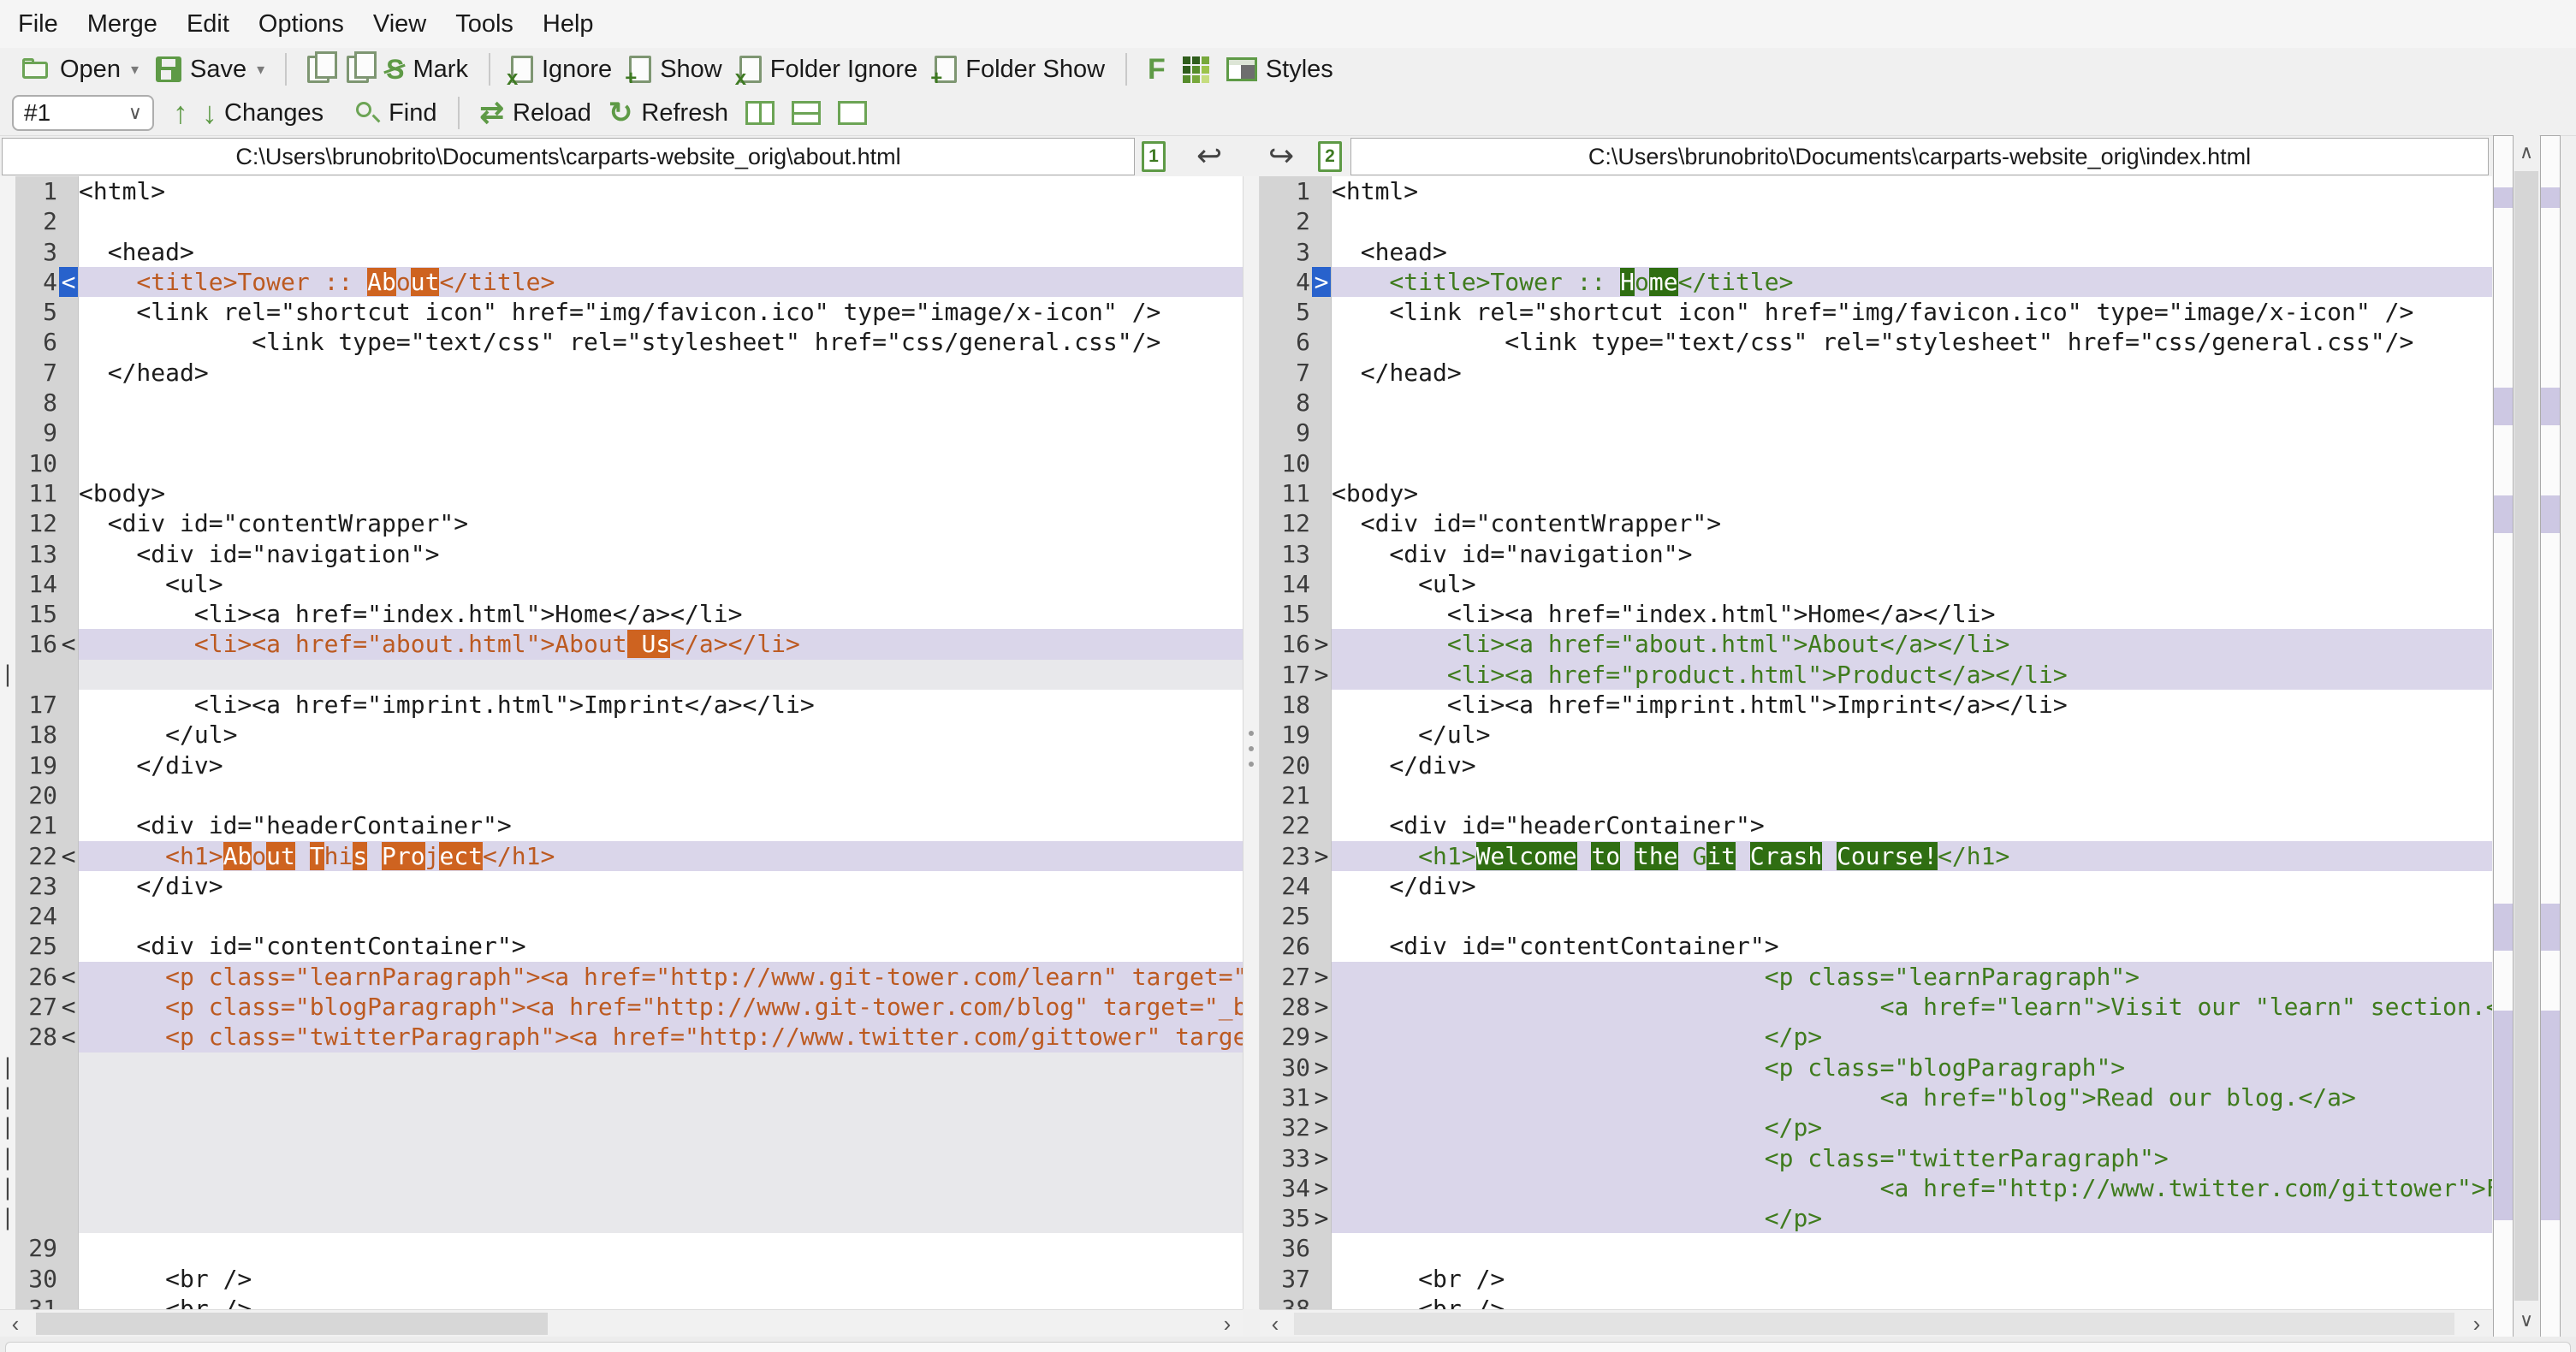 This screenshot has height=1352, width=2576. What do you see at coordinates (83, 113) in the screenshot?
I see `diff-number-combobox: #1 ∨` at bounding box center [83, 113].